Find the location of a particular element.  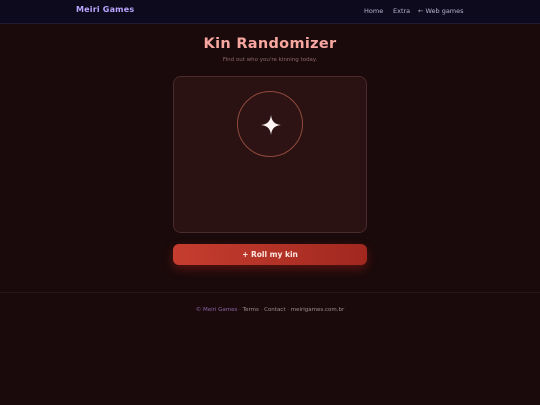

navbar: Meiri Games Home Extra ← Web games is located at coordinates (270, 12).